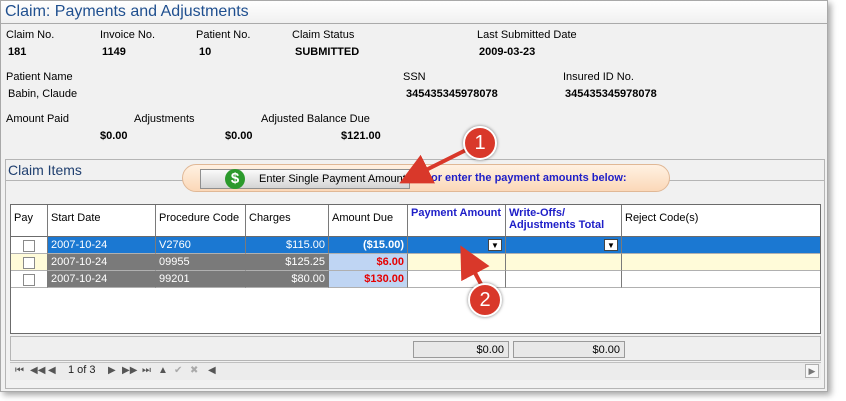 The height and width of the screenshot is (401, 846). Describe the element at coordinates (485, 300) in the screenshot. I see `callout-badge-2: 2` at that location.